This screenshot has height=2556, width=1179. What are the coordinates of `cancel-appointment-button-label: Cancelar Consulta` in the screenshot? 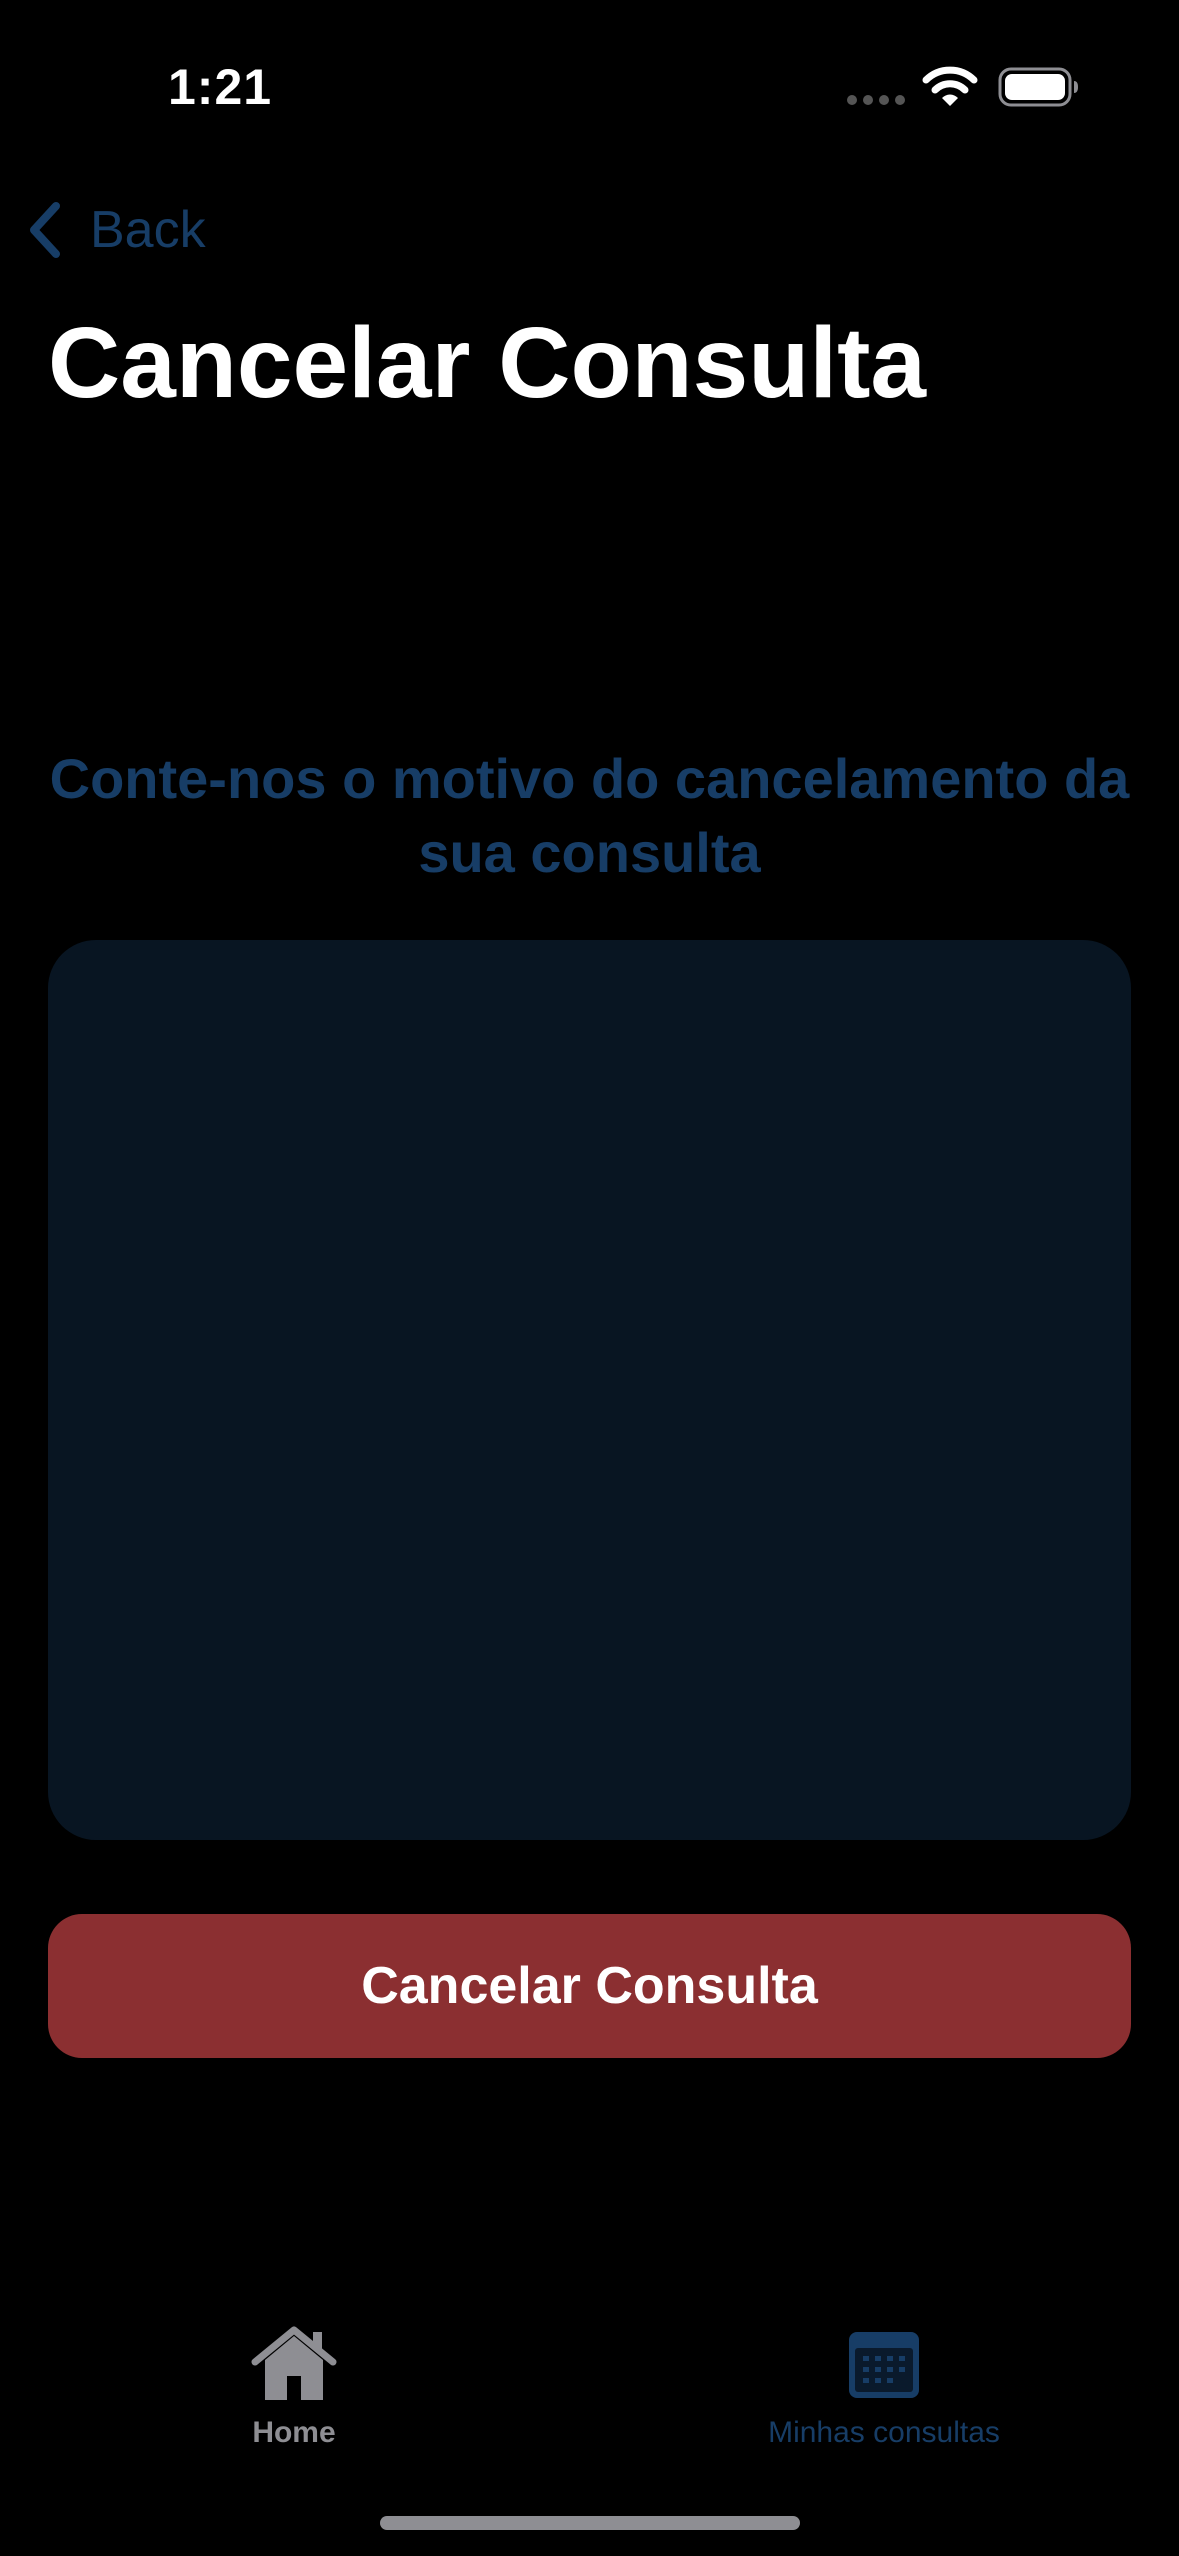 It's located at (589, 1986).